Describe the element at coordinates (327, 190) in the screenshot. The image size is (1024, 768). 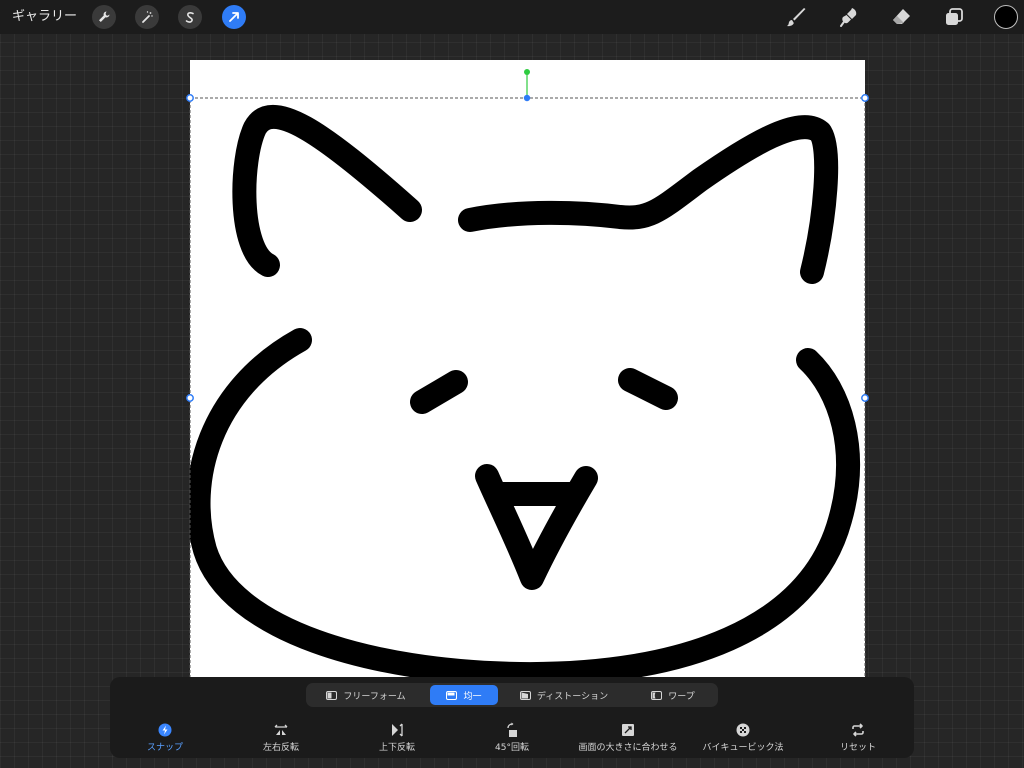
I see `left-ear-stroke` at that location.